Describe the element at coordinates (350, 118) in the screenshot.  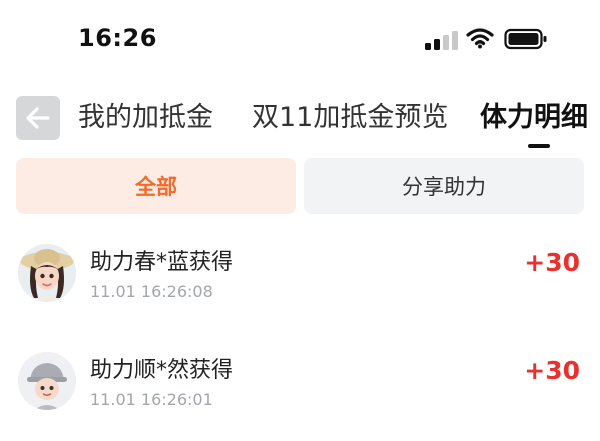
I see `tab-double11-preview: 双11加抵金预览` at that location.